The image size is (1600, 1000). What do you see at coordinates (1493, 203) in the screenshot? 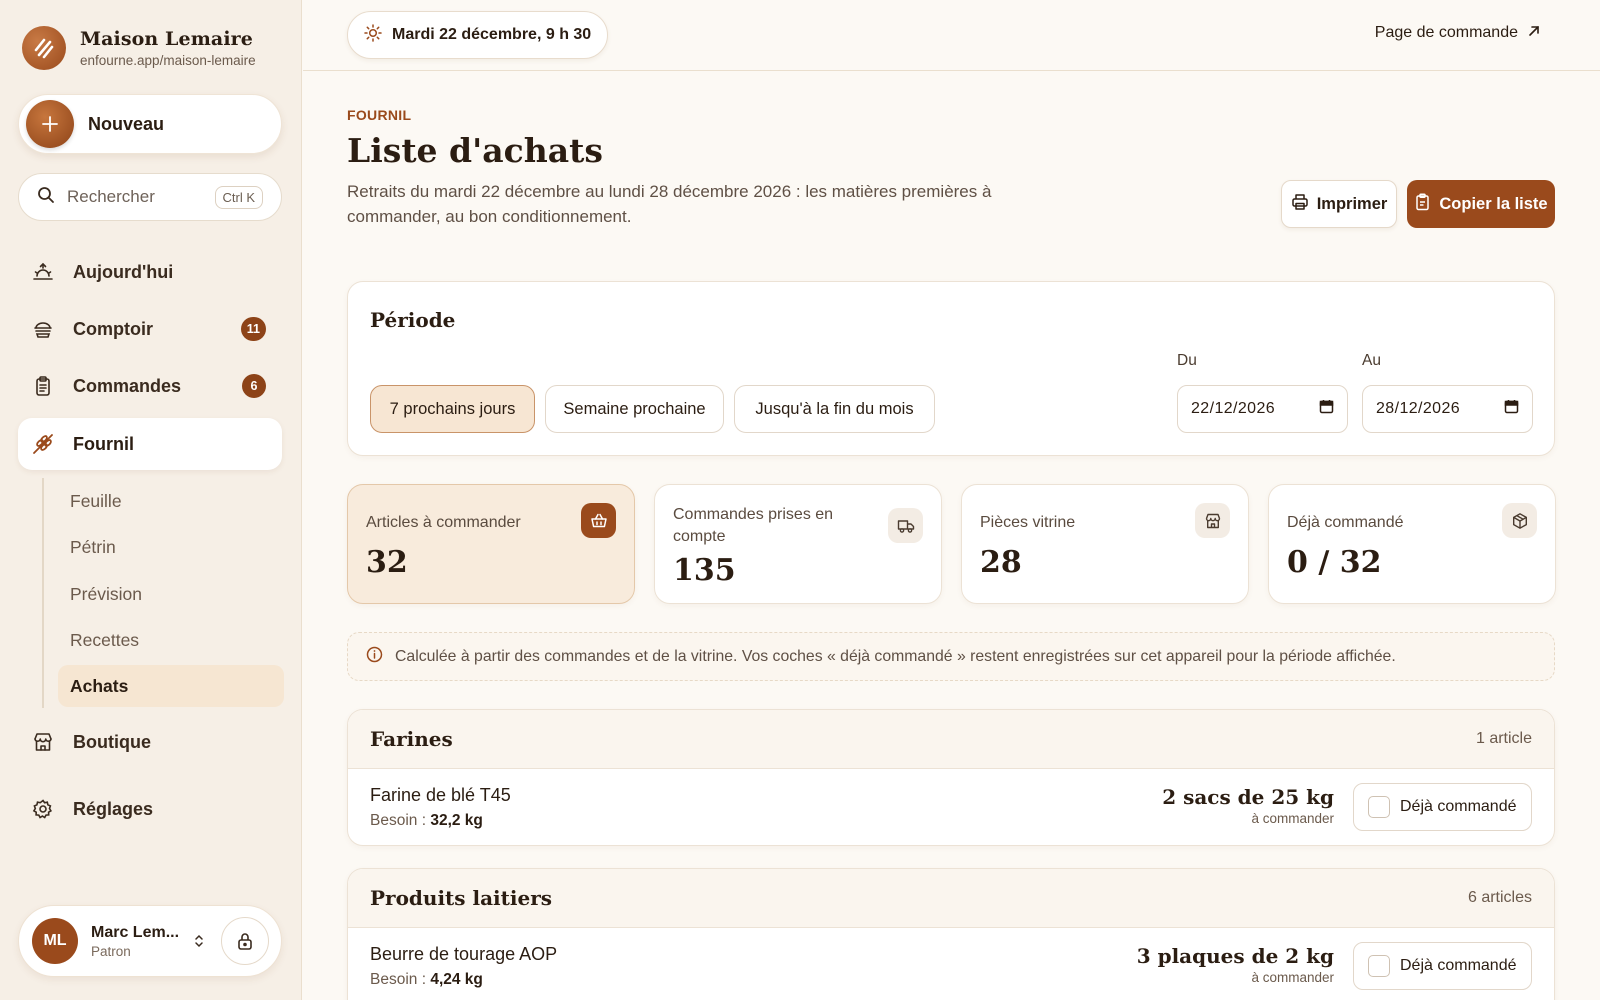
I see `copy-list-button-label: Copier la liste` at bounding box center [1493, 203].